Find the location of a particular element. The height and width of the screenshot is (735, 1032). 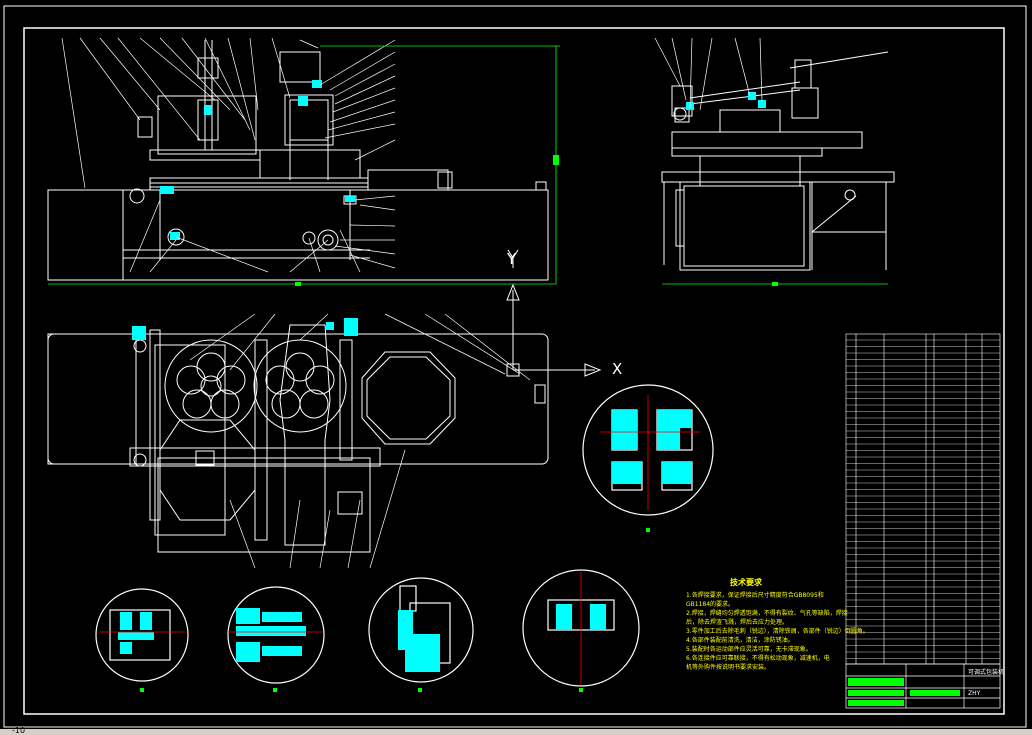

technical-note-line: 5.装配时各运动部件应灵活可靠，无卡滞现象。 is located at coordinates (749, 649).